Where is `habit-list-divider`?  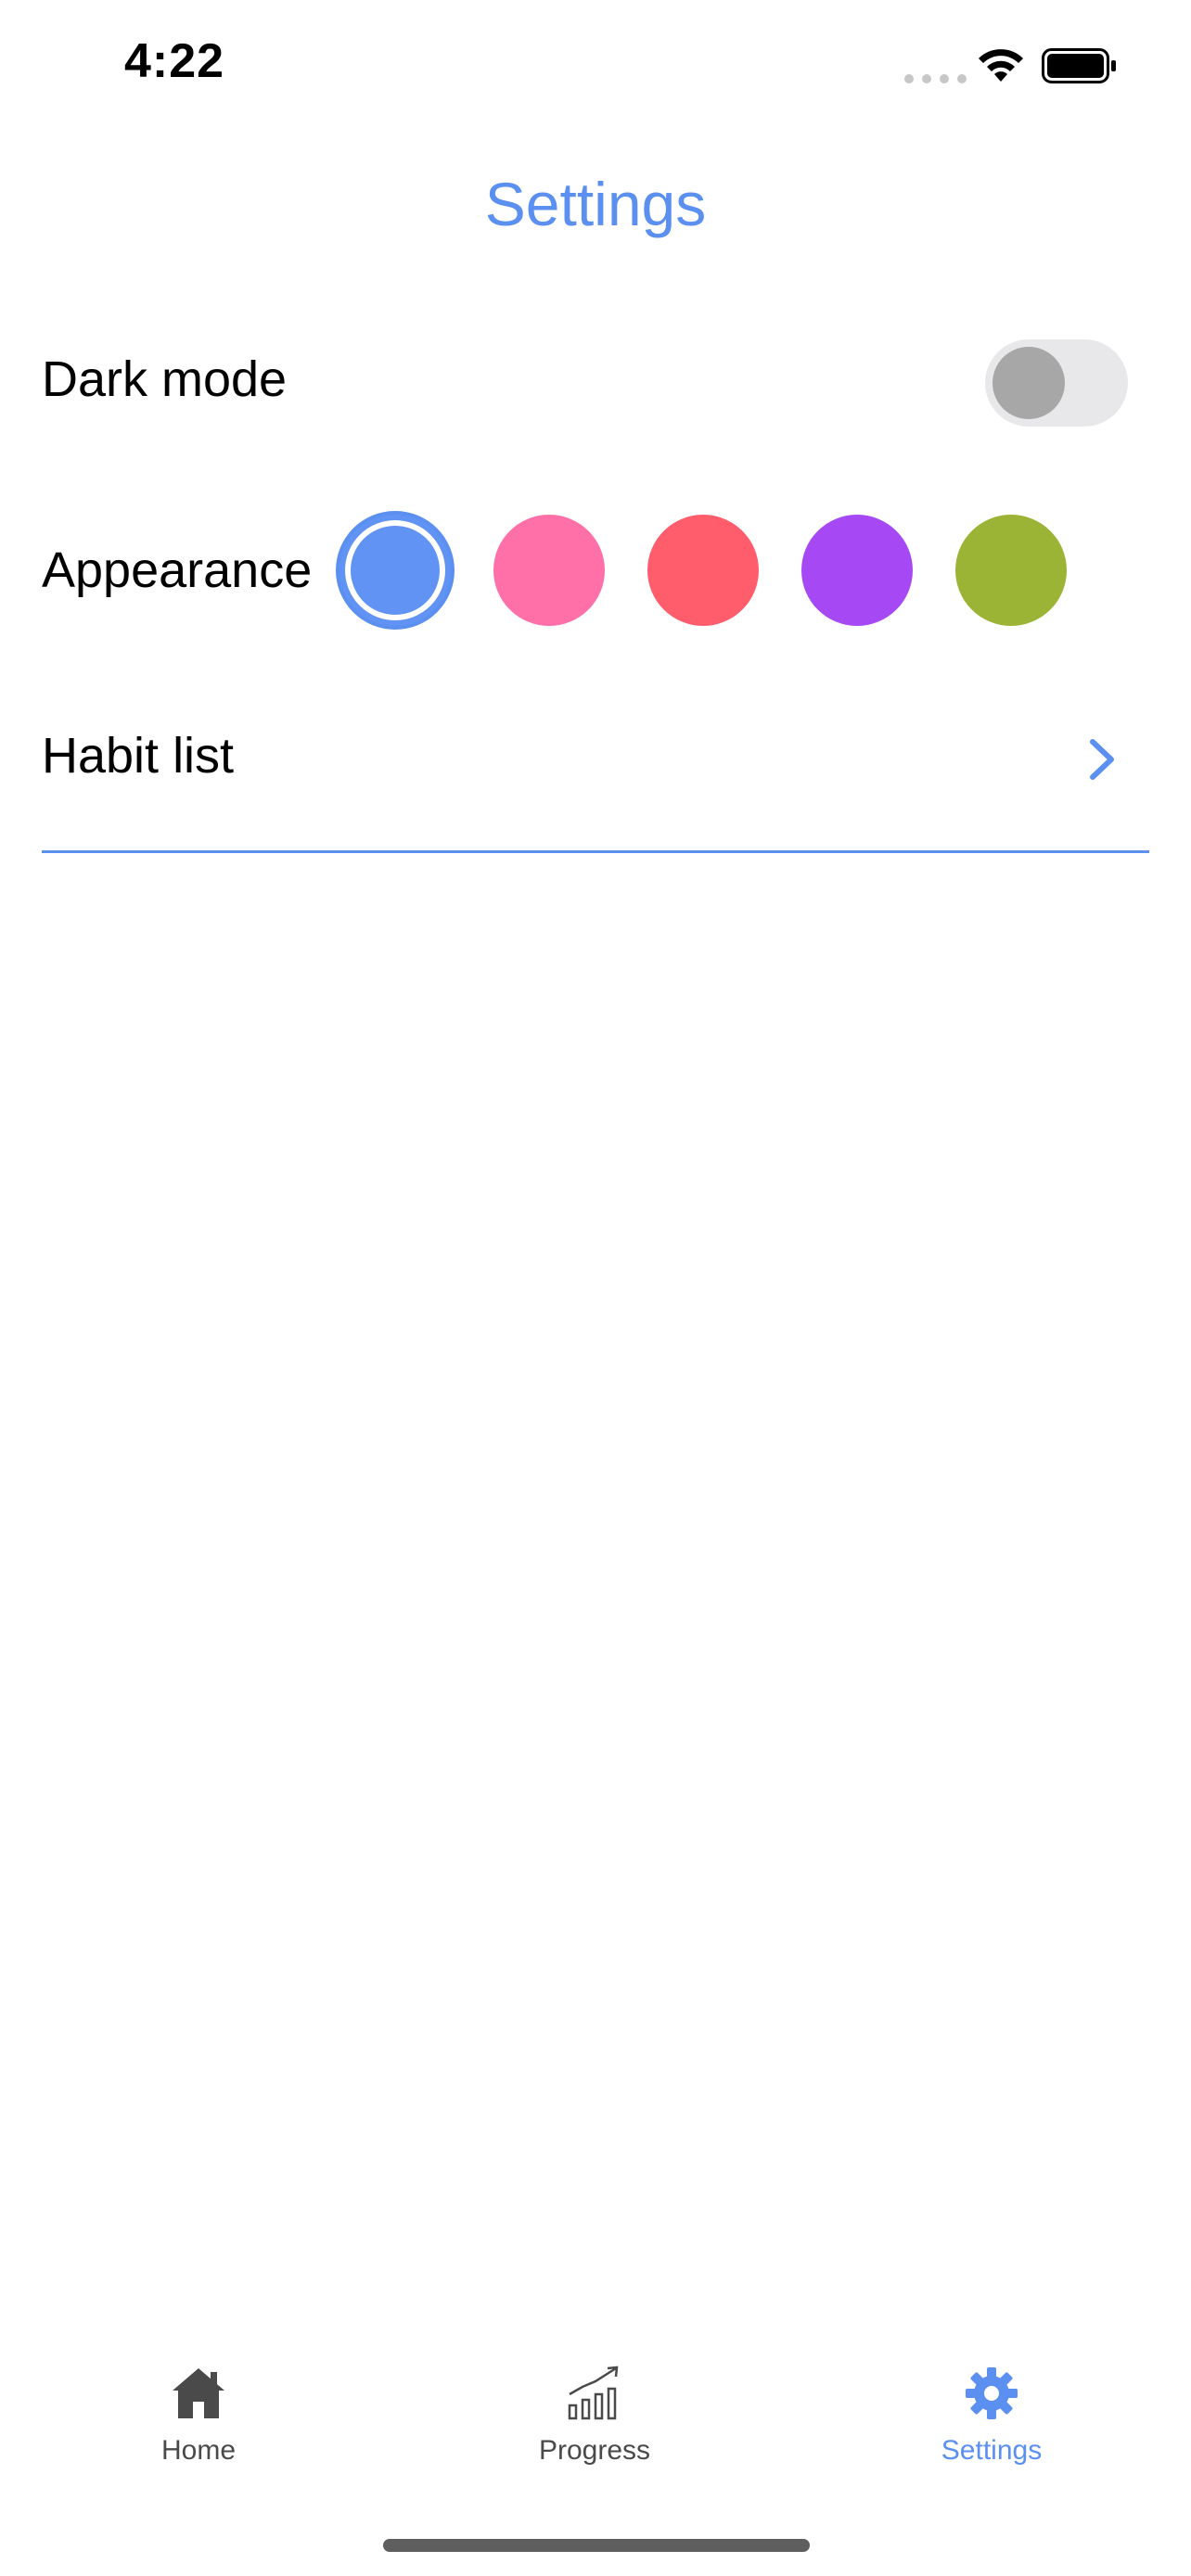 habit-list-divider is located at coordinates (595, 851).